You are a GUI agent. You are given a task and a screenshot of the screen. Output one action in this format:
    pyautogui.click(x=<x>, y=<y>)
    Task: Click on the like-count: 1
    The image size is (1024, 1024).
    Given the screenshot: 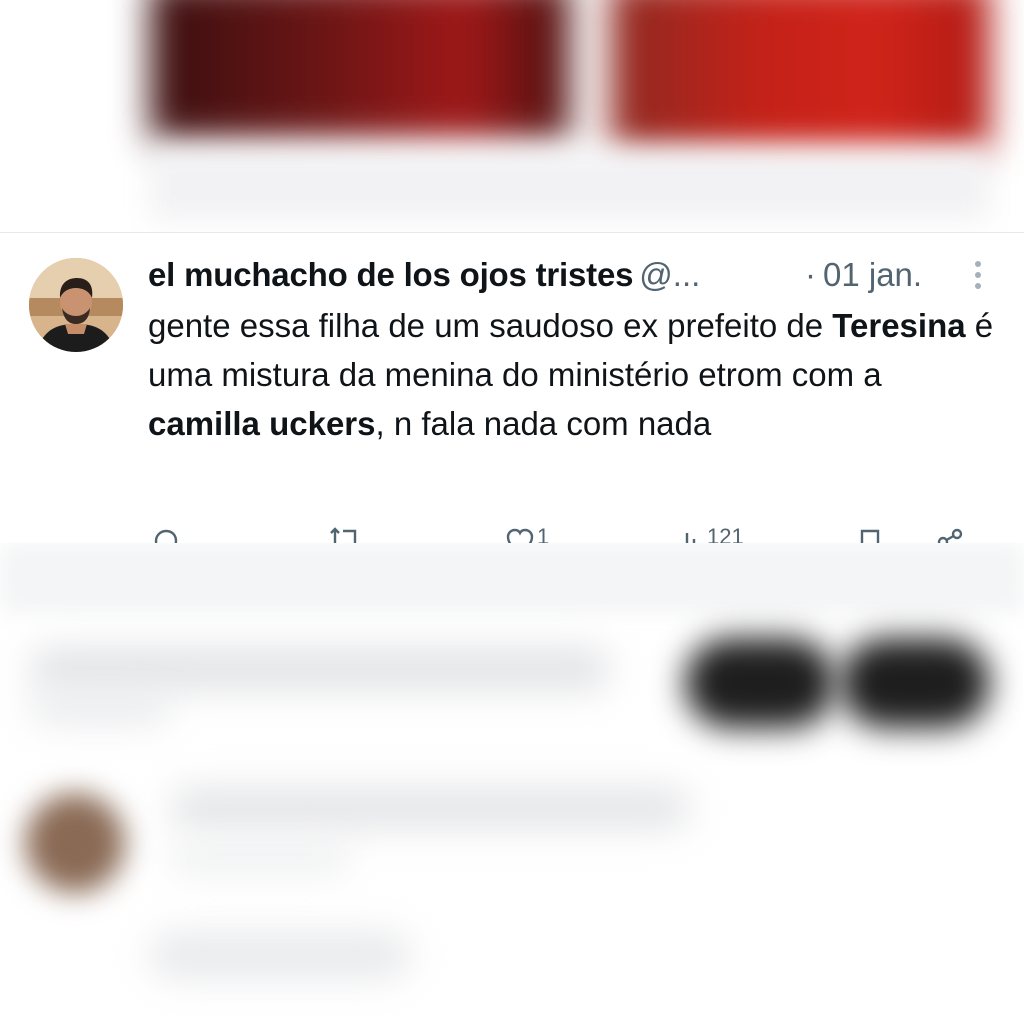 What is the action you would take?
    pyautogui.click(x=543, y=534)
    